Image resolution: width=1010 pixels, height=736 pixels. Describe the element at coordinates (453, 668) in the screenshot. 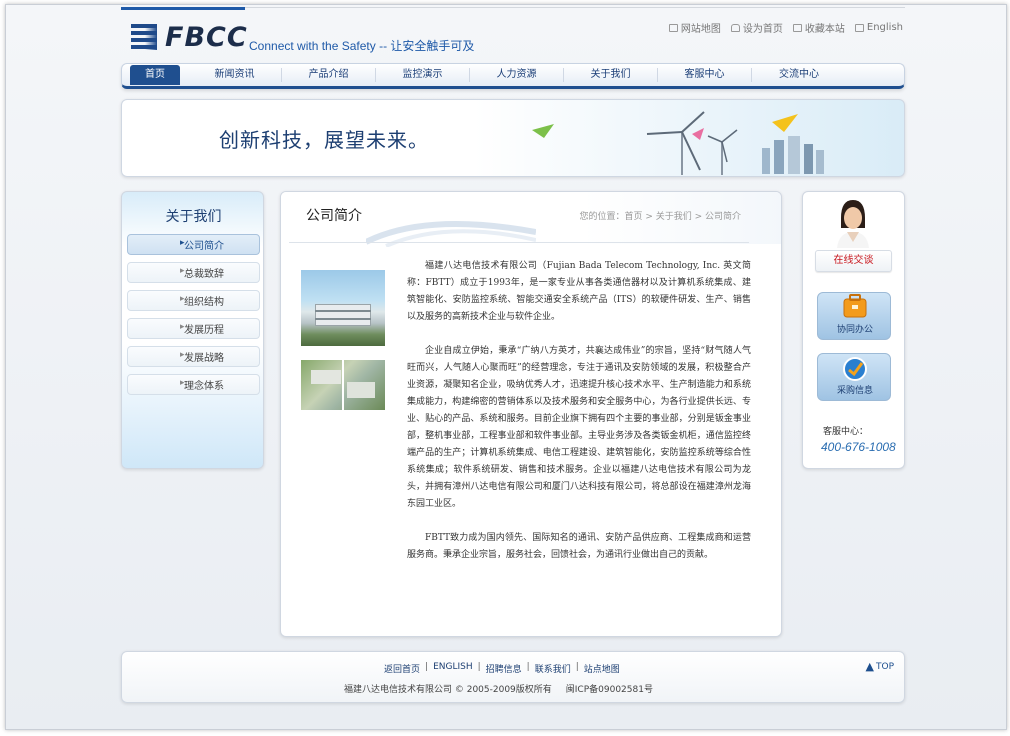

I see `footer-link-english: ENGLISH` at that location.